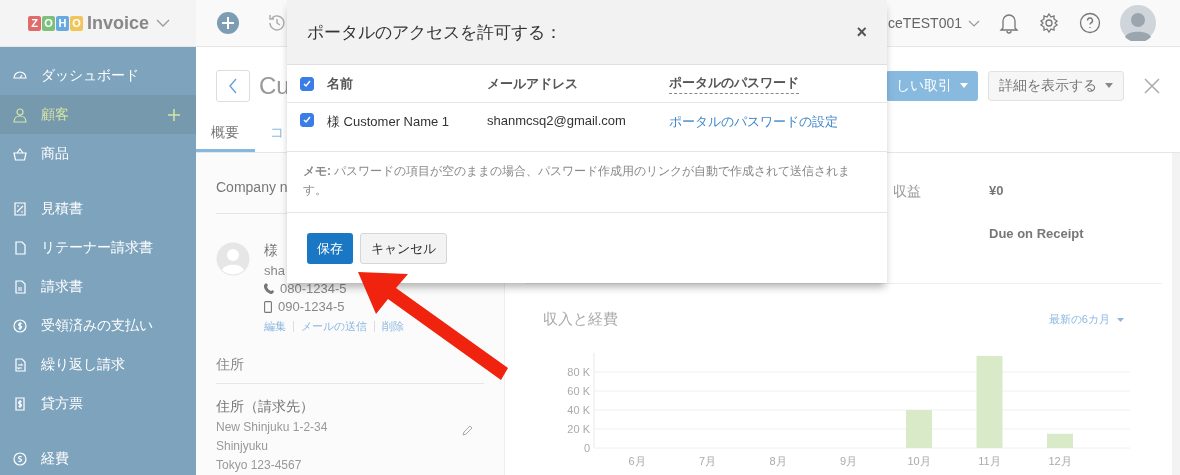 The image size is (1180, 475). Describe the element at coordinates (1056, 85) in the screenshot. I see `details-button: 詳細を表示する` at that location.